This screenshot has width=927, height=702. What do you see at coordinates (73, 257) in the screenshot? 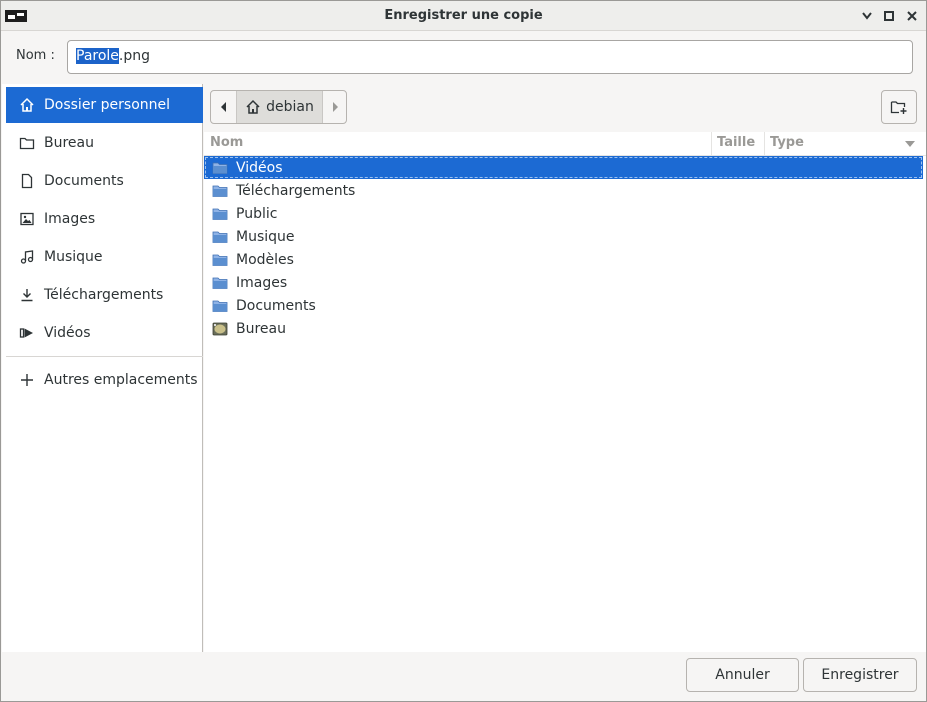
I see `sidebar-item-label: Musique` at bounding box center [73, 257].